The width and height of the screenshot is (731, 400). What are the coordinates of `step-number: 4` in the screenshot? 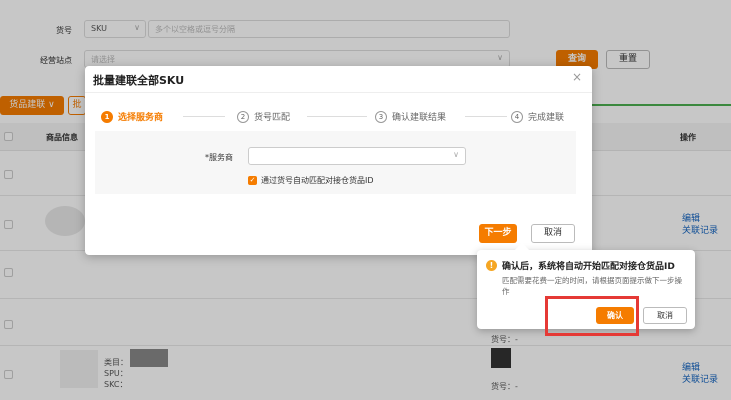 It's located at (517, 116).